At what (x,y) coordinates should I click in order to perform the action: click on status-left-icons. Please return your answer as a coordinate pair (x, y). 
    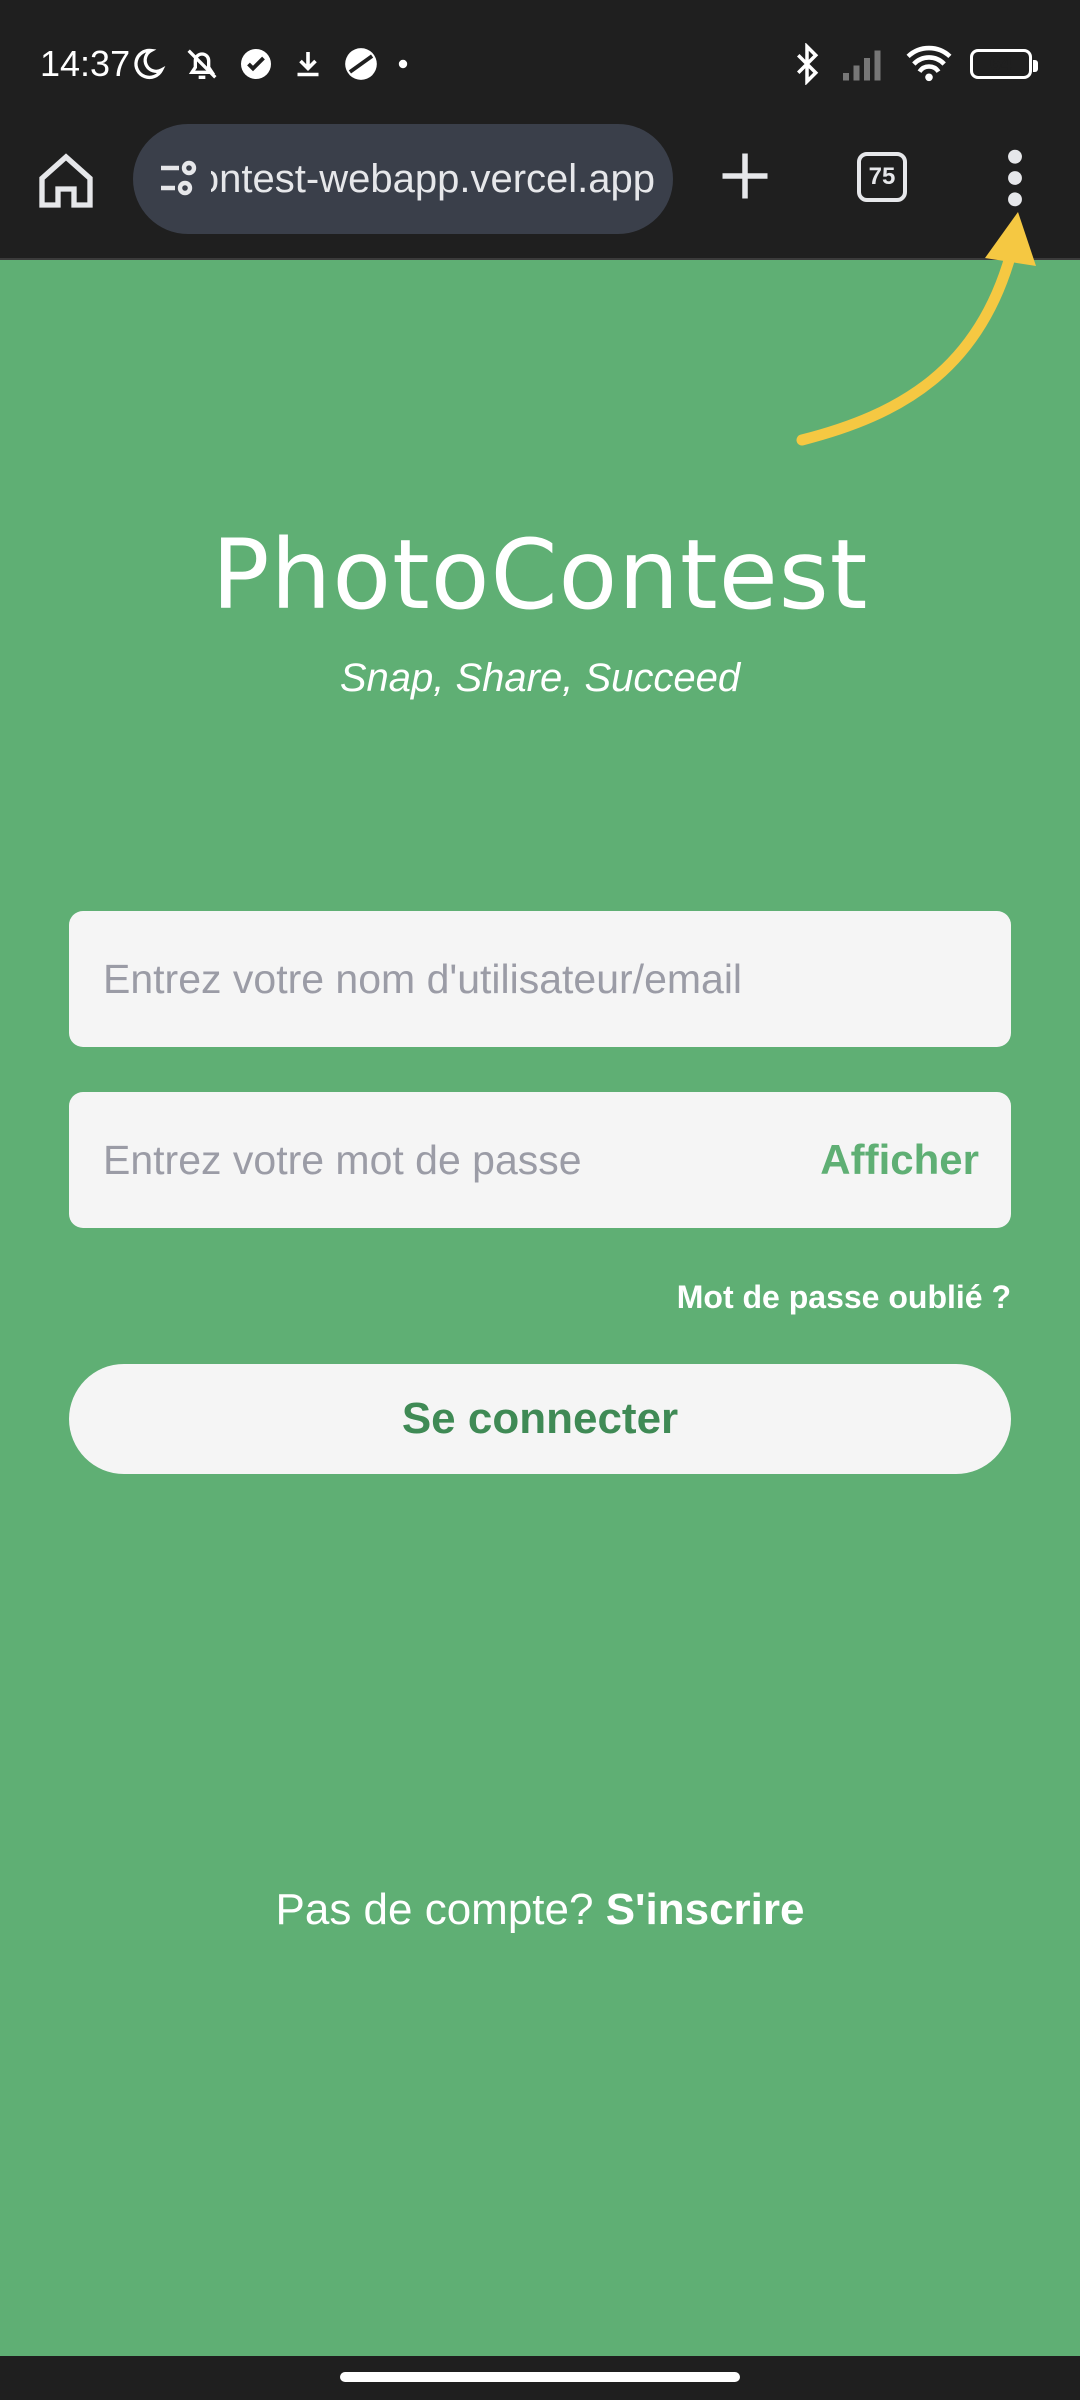
    Looking at the image, I should click on (270, 64).